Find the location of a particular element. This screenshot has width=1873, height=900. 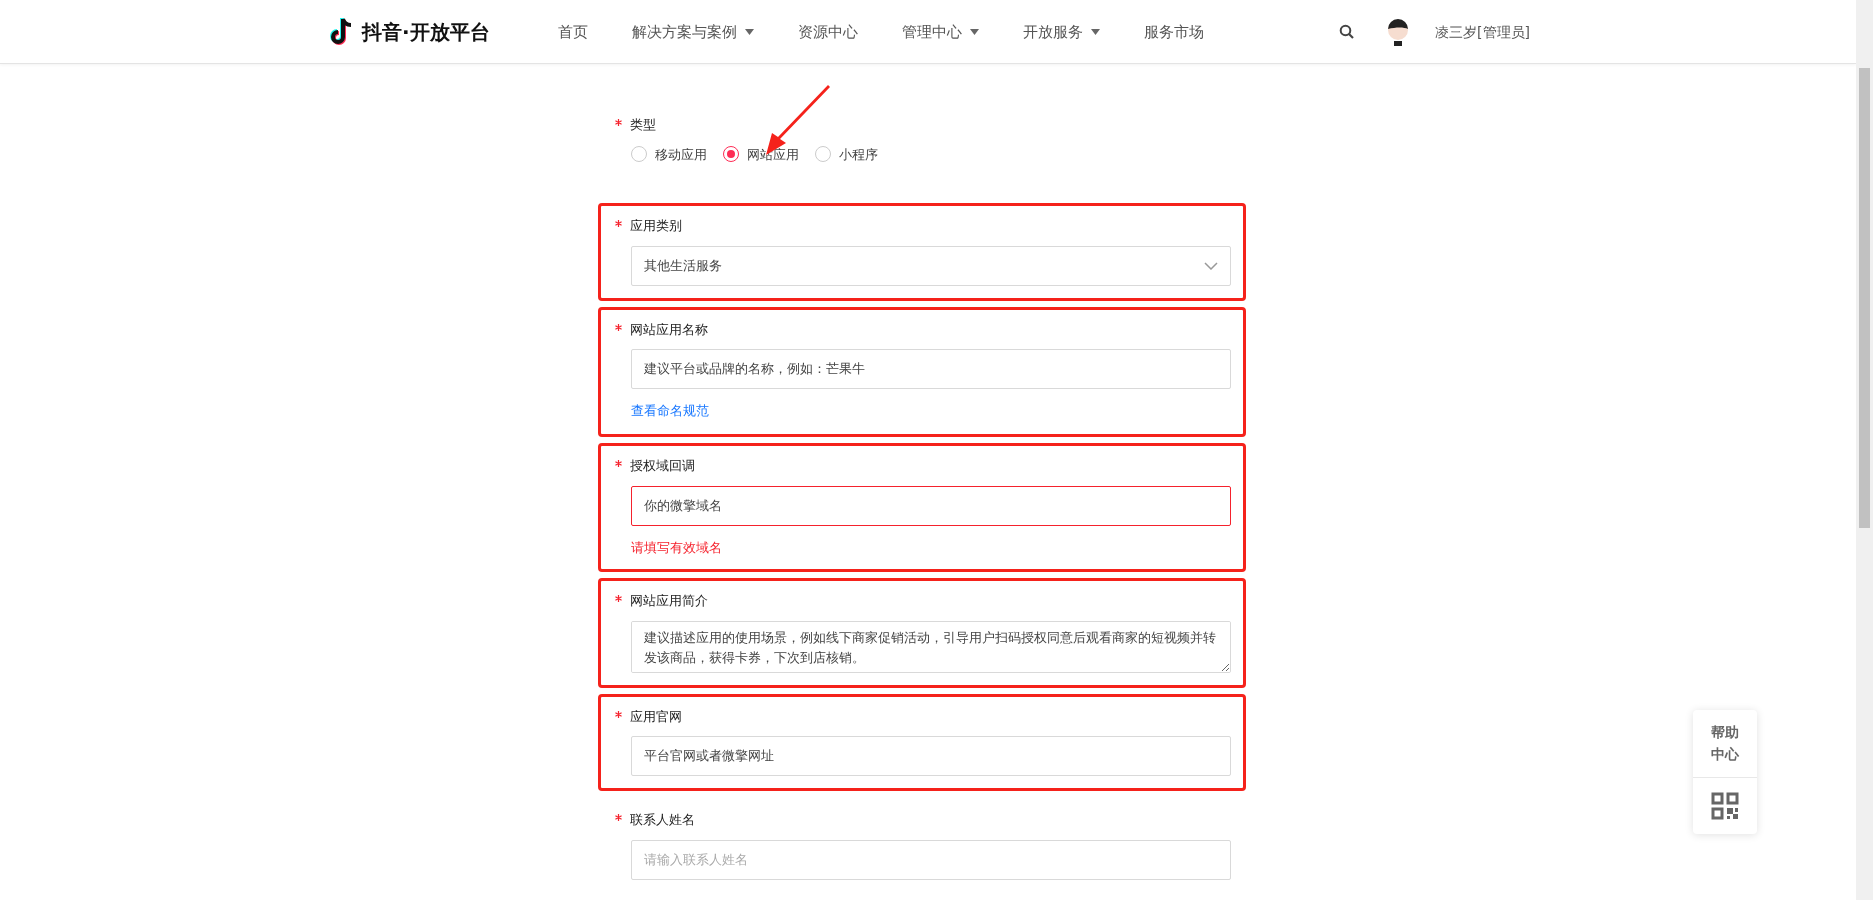

chevron-down-icon is located at coordinates (1211, 265).